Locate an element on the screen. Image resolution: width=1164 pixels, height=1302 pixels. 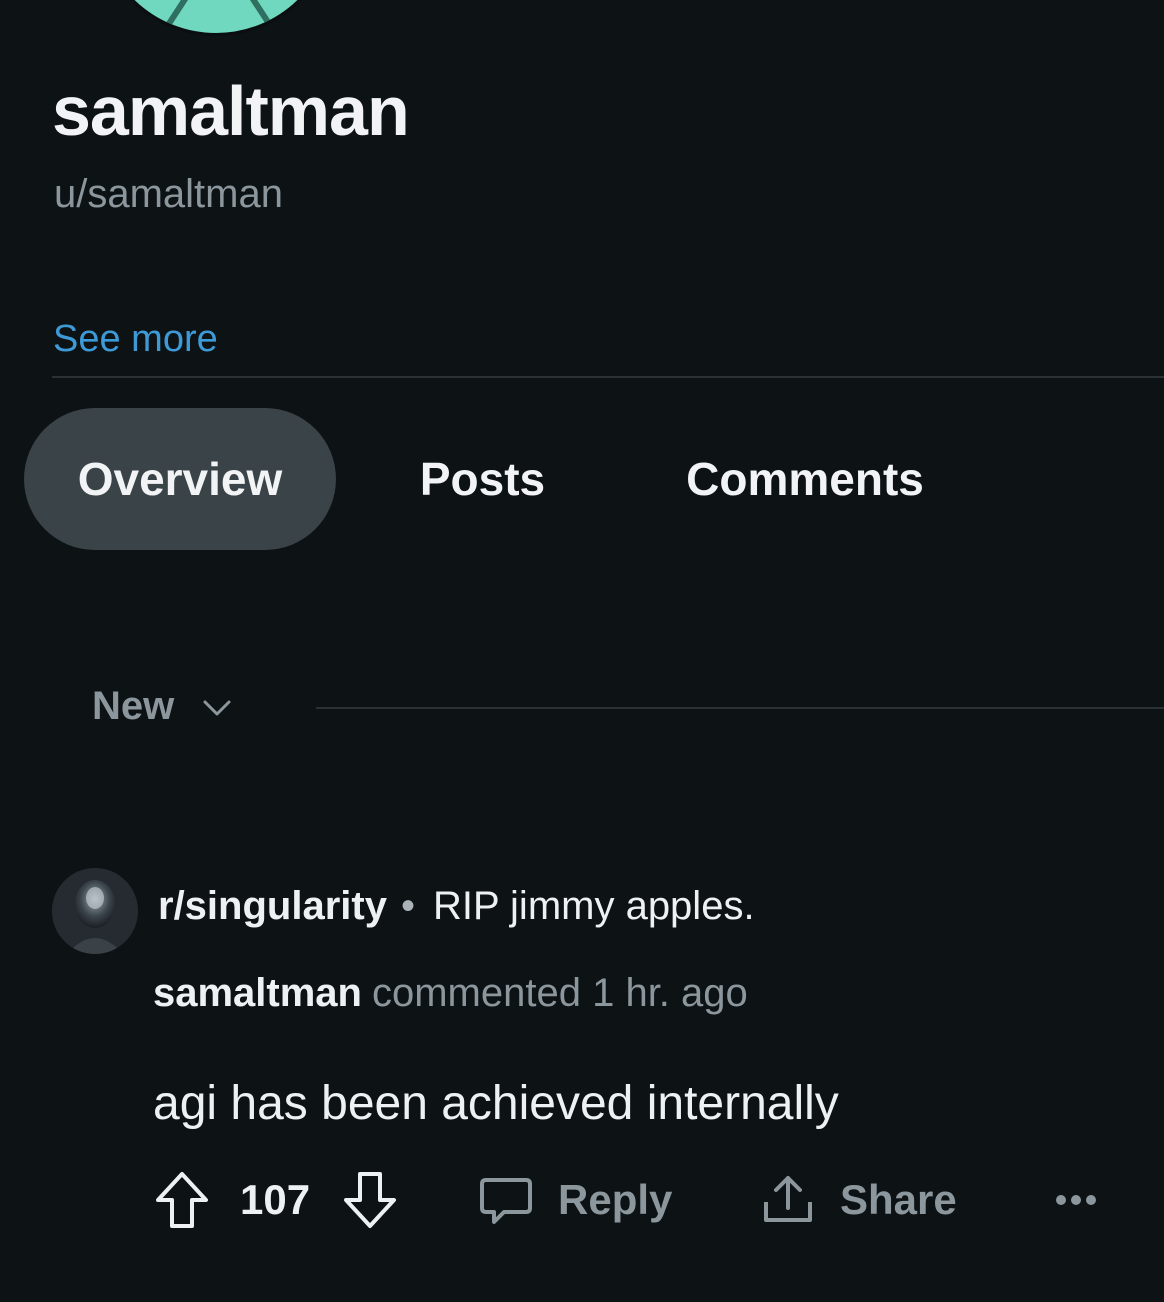
tab-overview: Overview is located at coordinates (180, 479).